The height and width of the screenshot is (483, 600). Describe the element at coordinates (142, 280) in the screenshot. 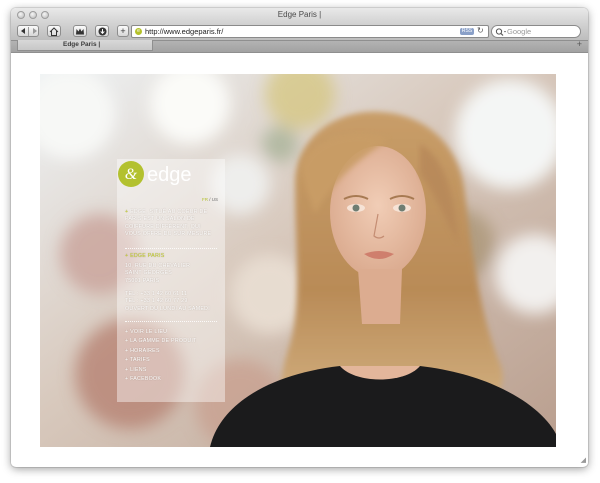

I see `address-line: 75001 PARIS` at that location.